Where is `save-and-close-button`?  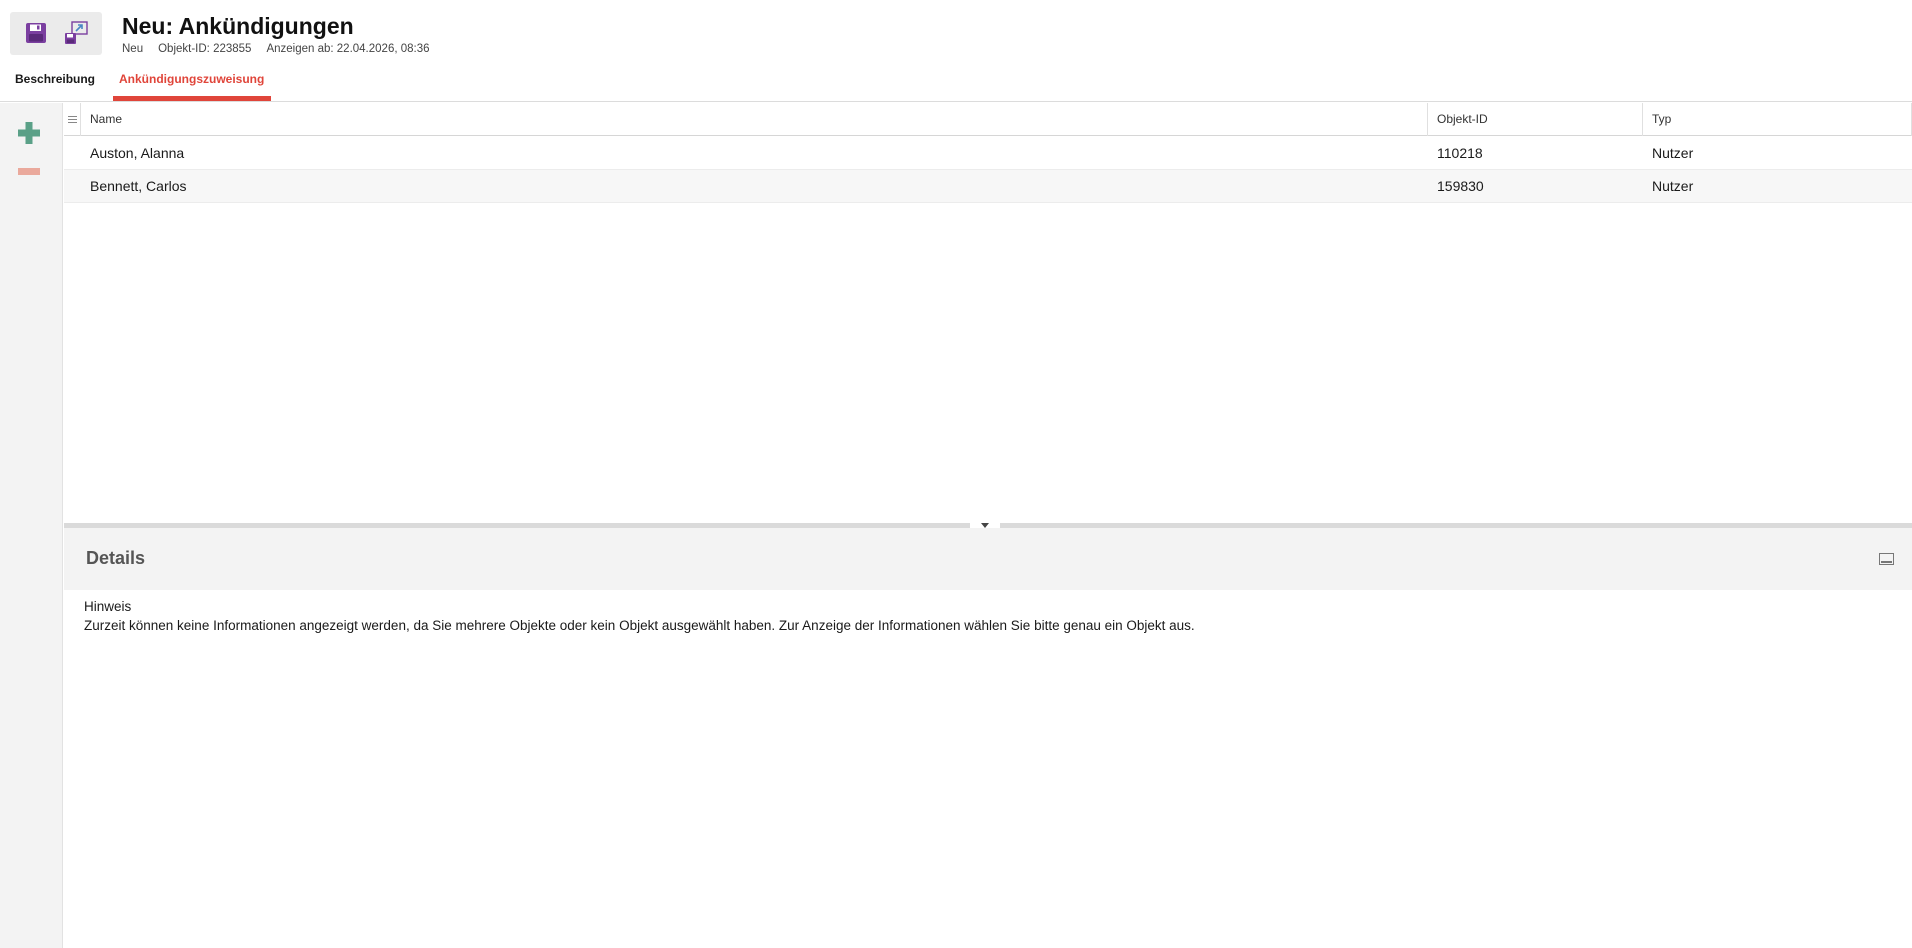
save-and-close-button is located at coordinates (76, 33).